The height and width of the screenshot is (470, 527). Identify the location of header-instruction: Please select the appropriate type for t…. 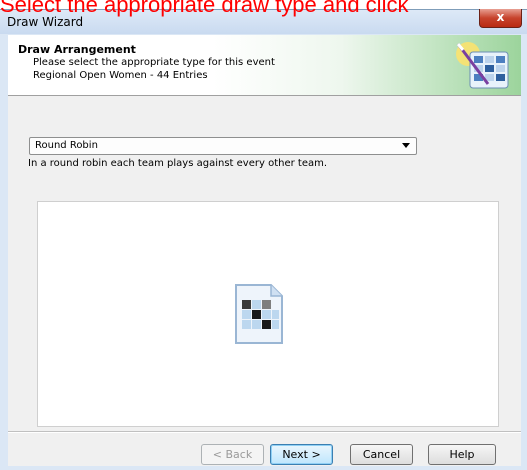
(154, 62).